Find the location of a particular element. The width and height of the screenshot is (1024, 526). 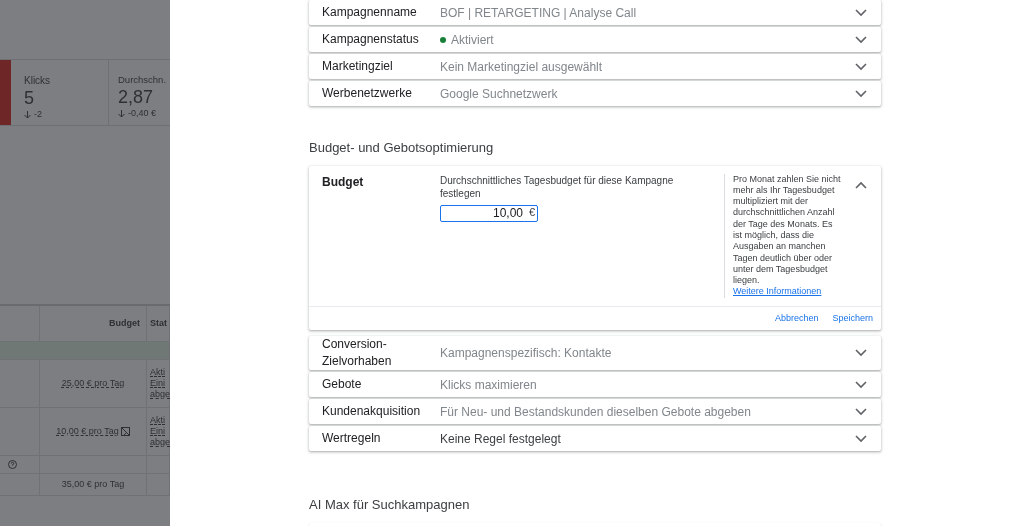

save-button: Speichern is located at coordinates (852, 318).